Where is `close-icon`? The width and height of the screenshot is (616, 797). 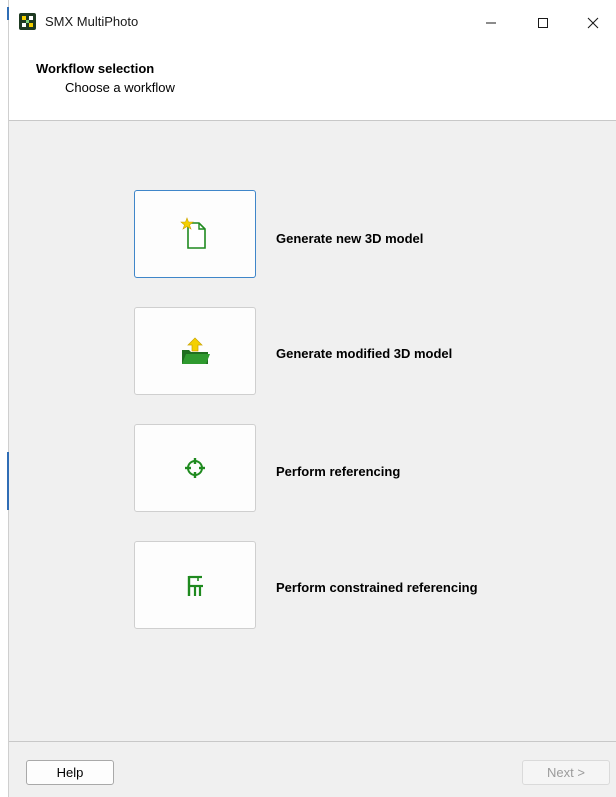 close-icon is located at coordinates (593, 22).